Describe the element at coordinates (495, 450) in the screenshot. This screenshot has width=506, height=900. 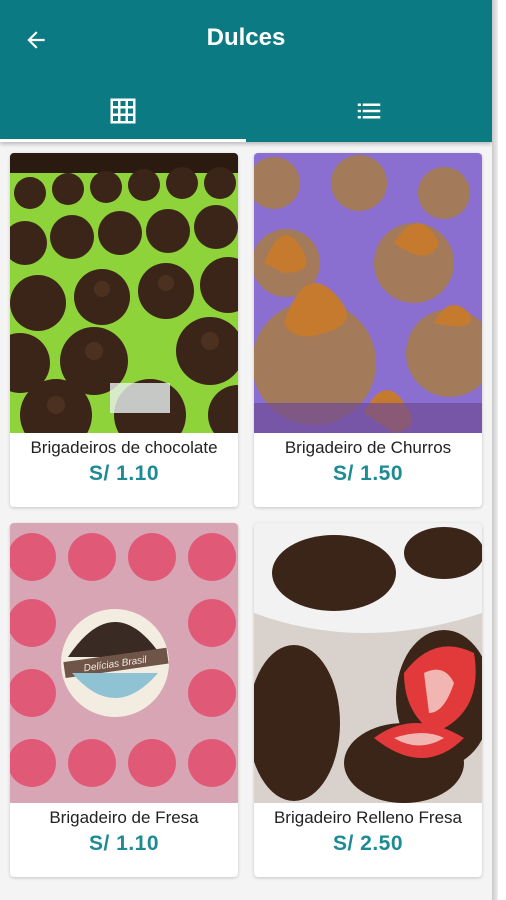
I see `screen-edge` at that location.